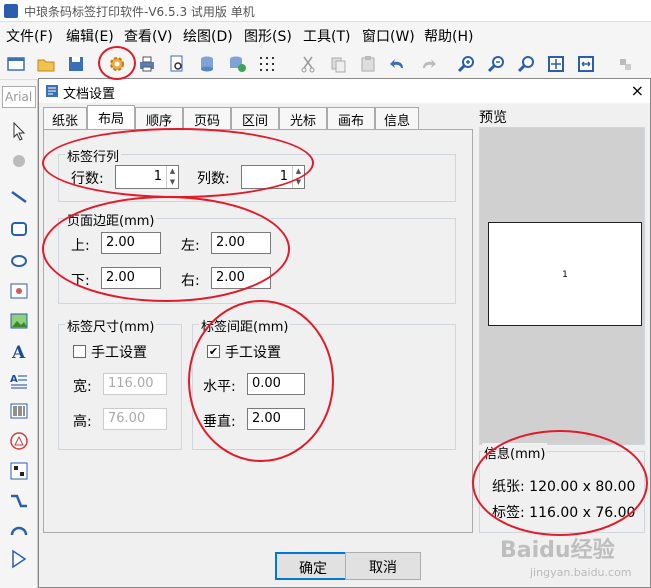 This screenshot has height=588, width=651. I want to click on label-size-manual-label: 手工设置, so click(119, 353).